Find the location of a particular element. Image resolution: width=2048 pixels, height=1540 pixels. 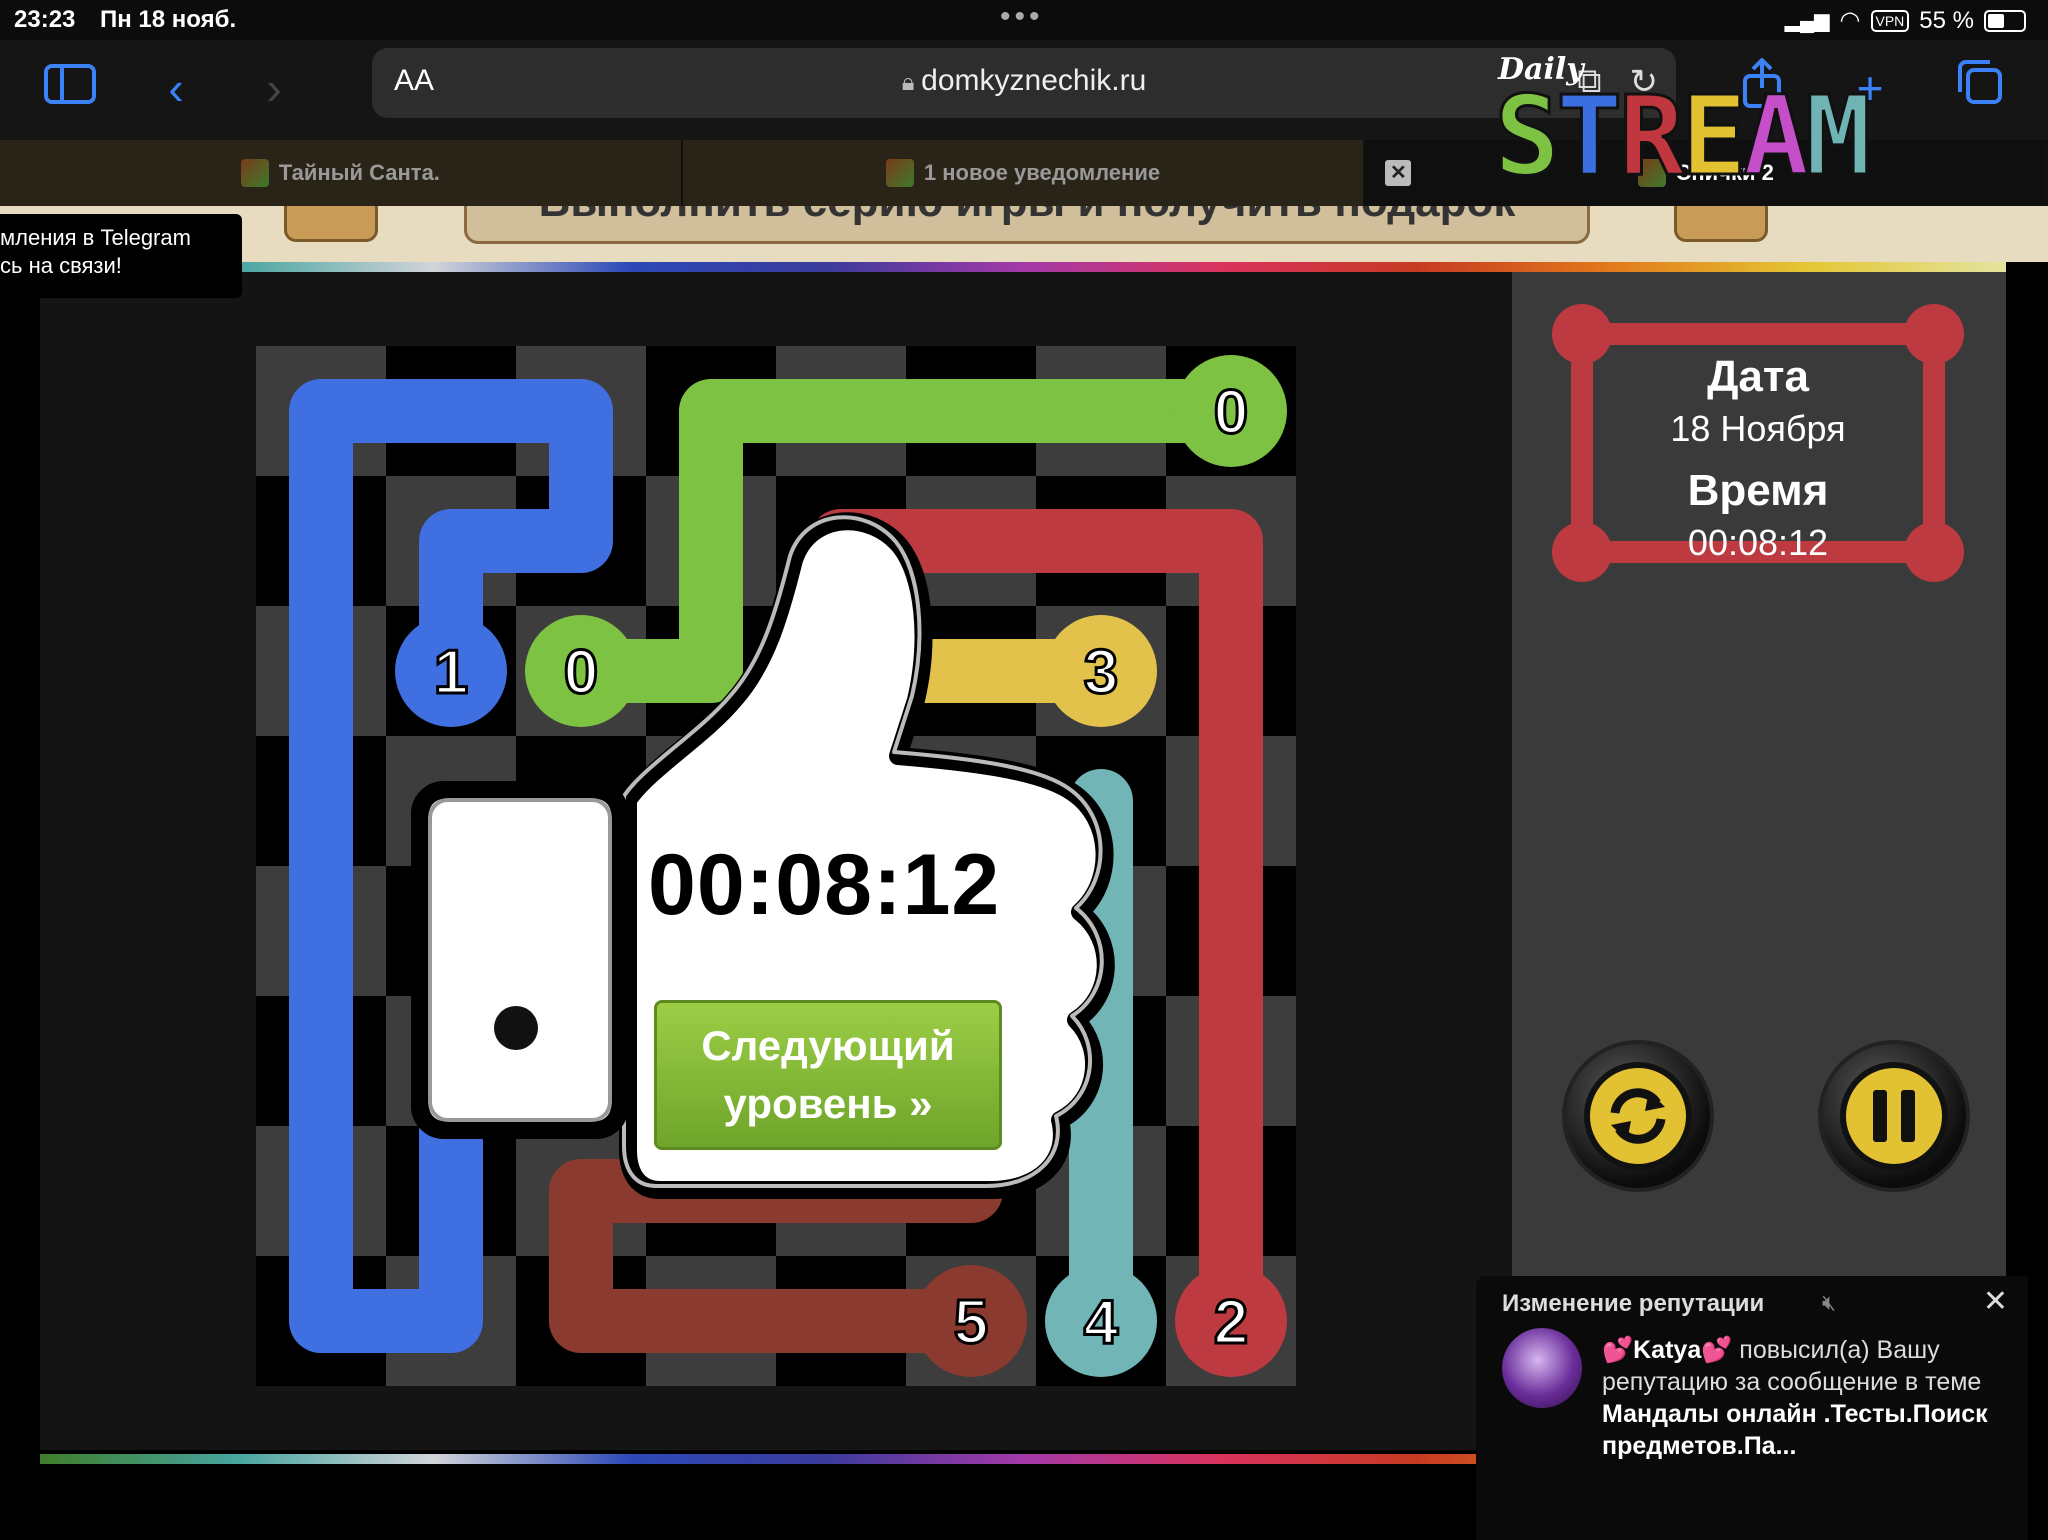

notification-user: 💕Katya💕 is located at coordinates (1667, 1350).